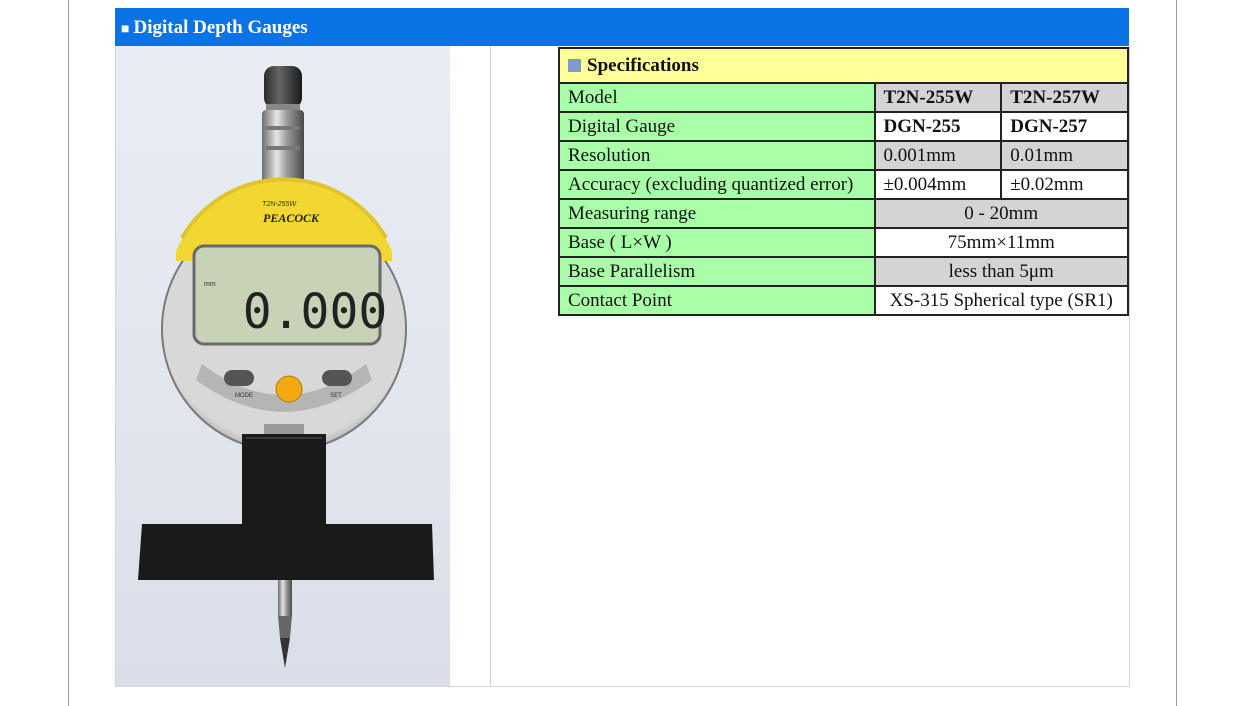 The image size is (1243, 706). I want to click on cell-value: 0 - 20mm, so click(1001, 213).